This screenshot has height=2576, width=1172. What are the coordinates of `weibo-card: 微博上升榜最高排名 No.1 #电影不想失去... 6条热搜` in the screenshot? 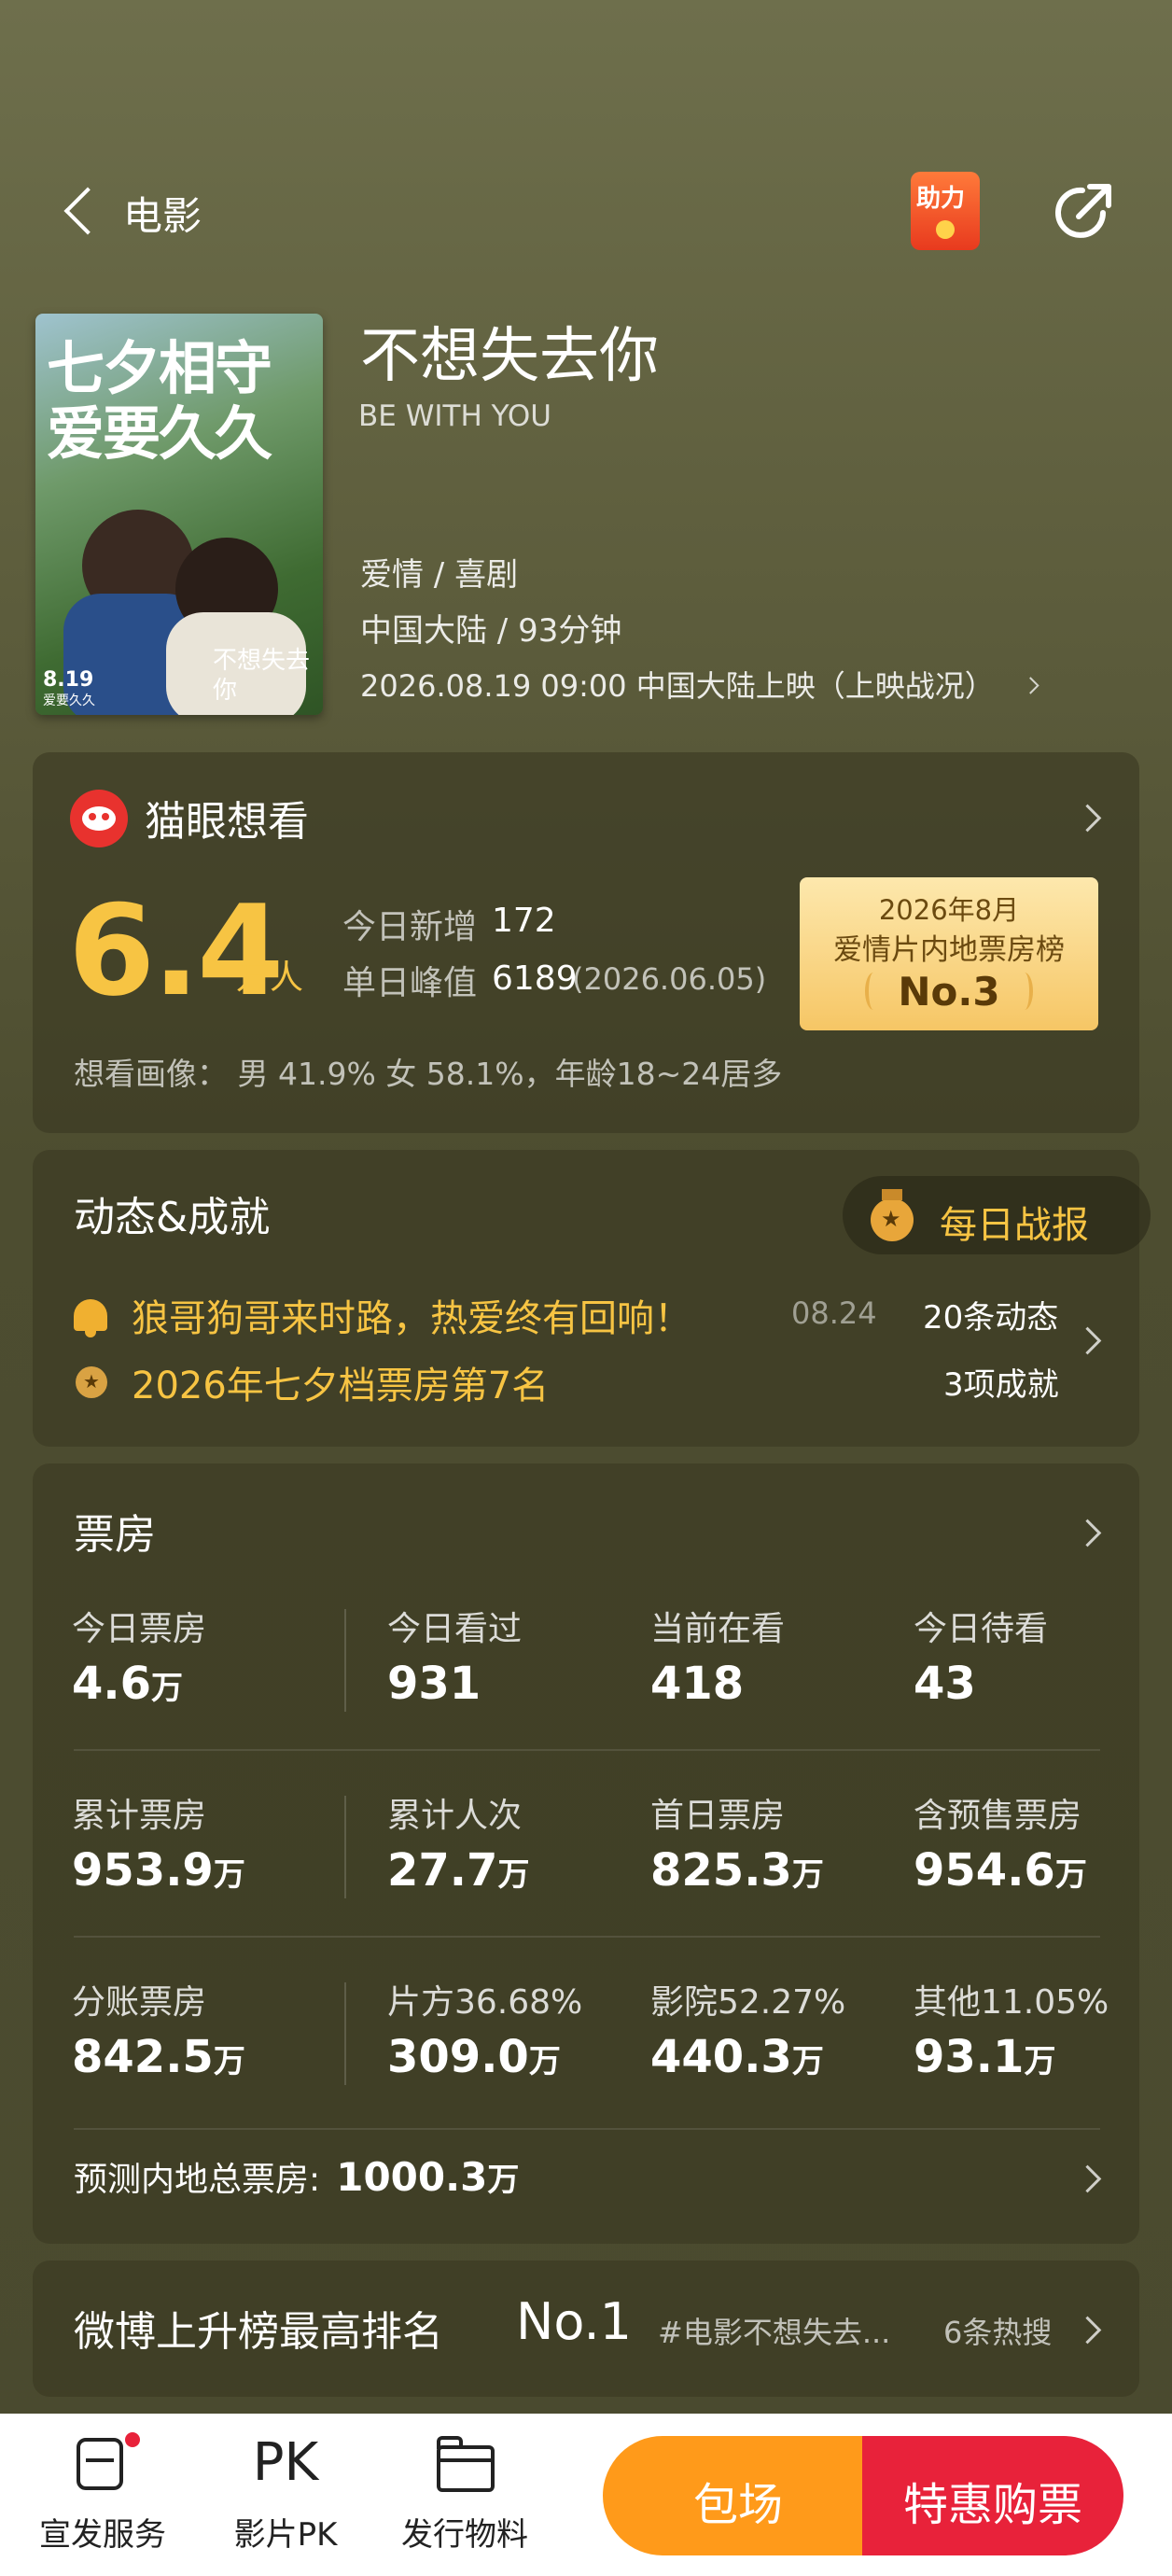 It's located at (586, 2329).